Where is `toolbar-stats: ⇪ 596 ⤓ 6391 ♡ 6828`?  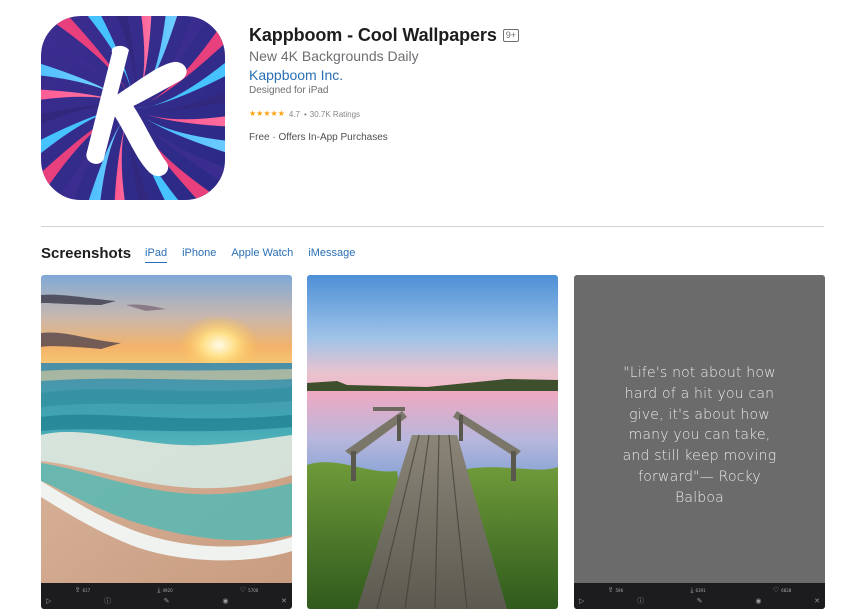 toolbar-stats: ⇪ 596 ⤓ 6391 ♡ 6828 is located at coordinates (699, 589).